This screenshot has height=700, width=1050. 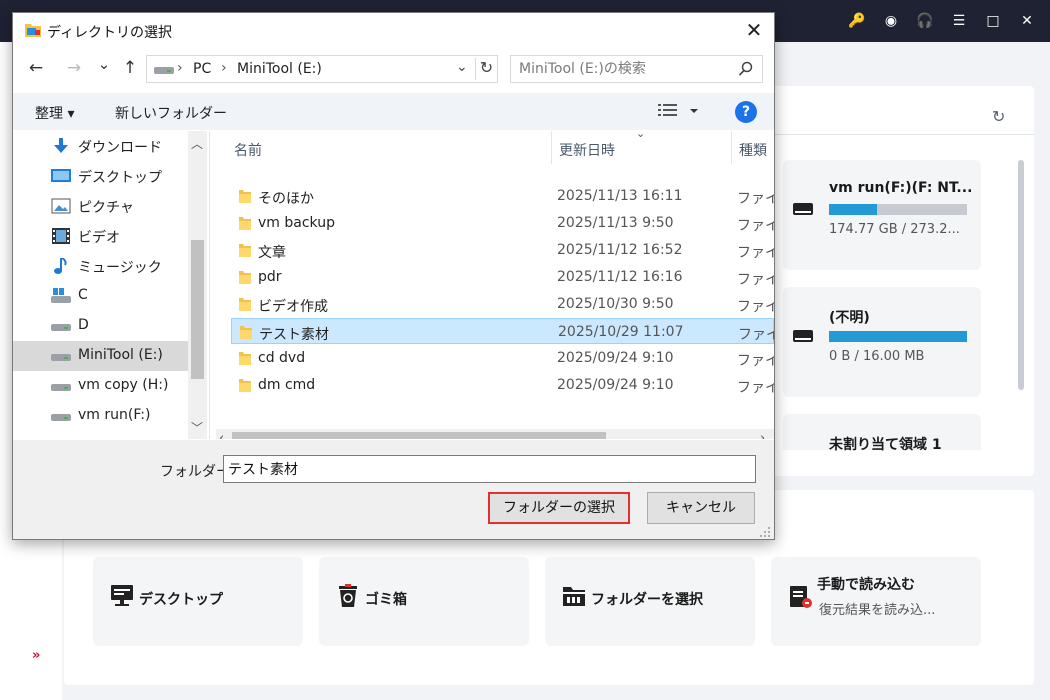 I want to click on file-date: 2025/11/13 9:50, so click(x=615, y=223).